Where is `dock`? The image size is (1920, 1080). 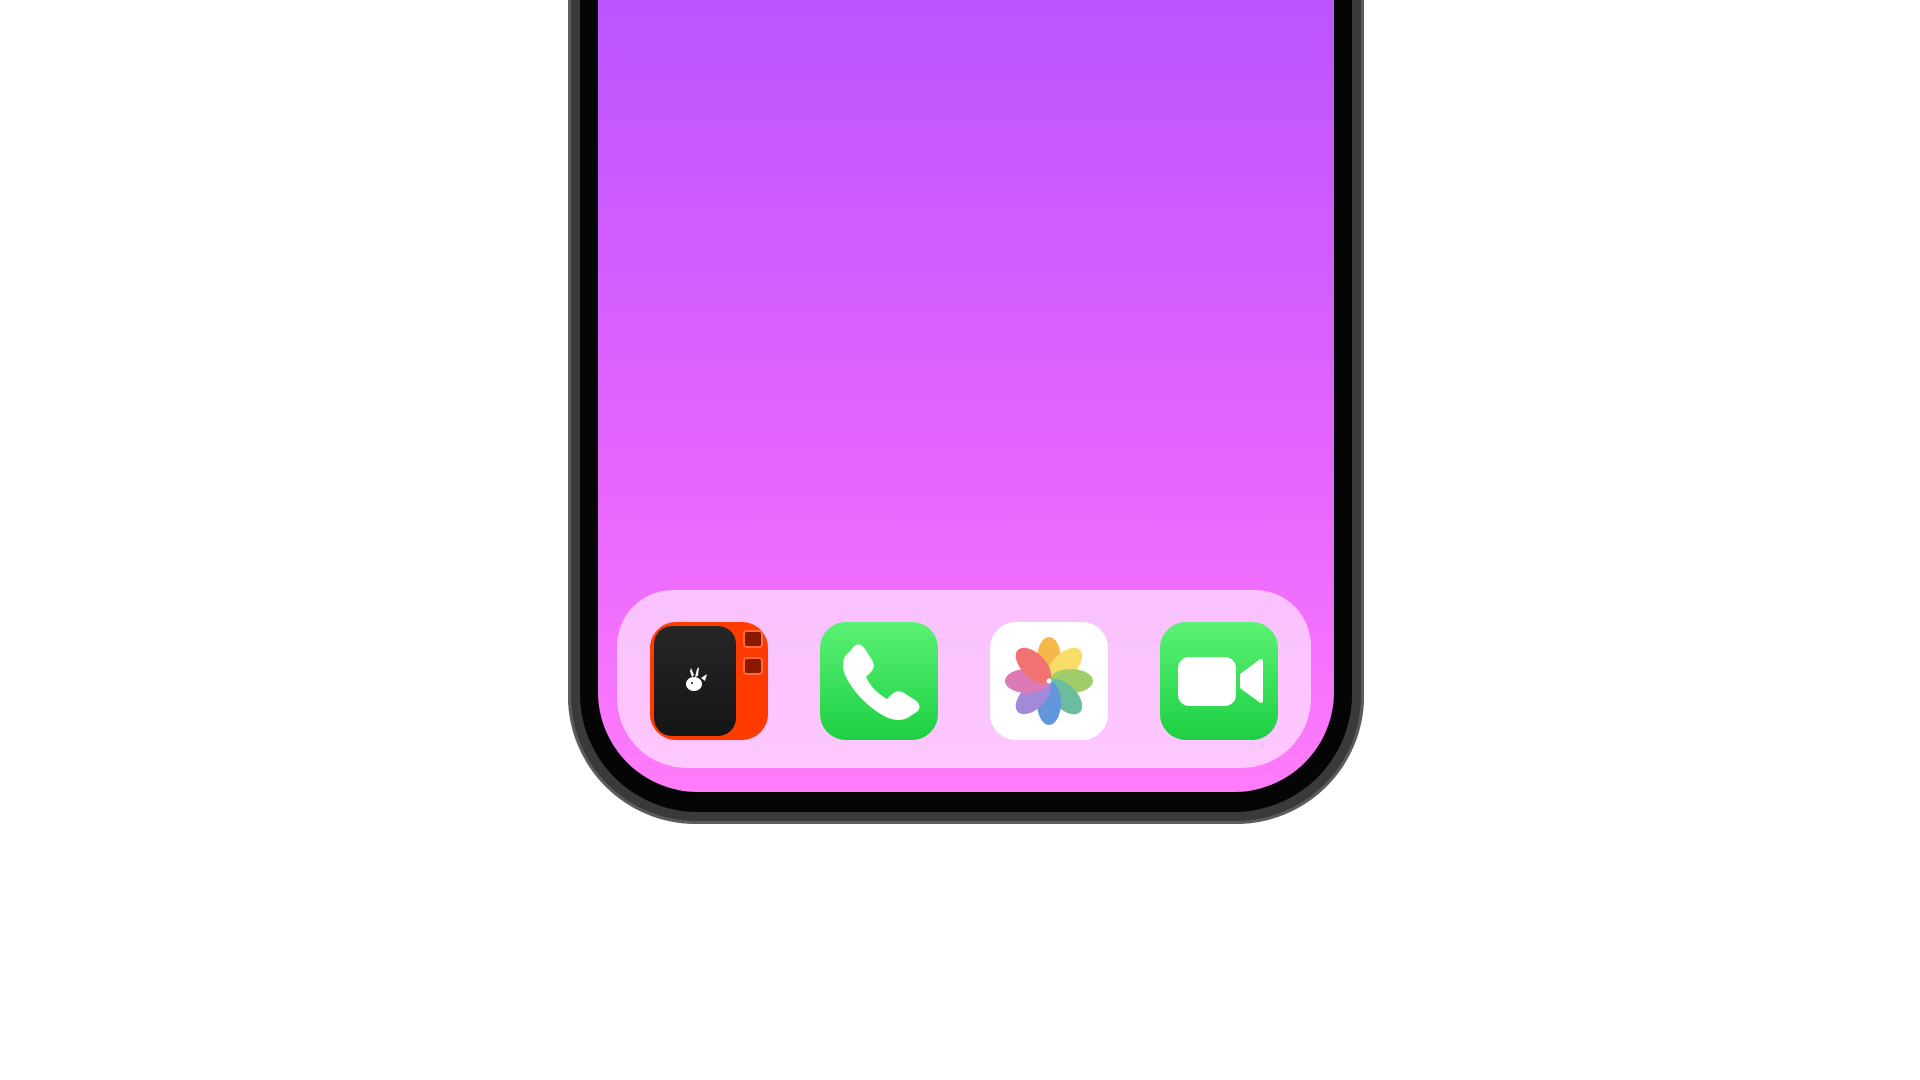
dock is located at coordinates (964, 679).